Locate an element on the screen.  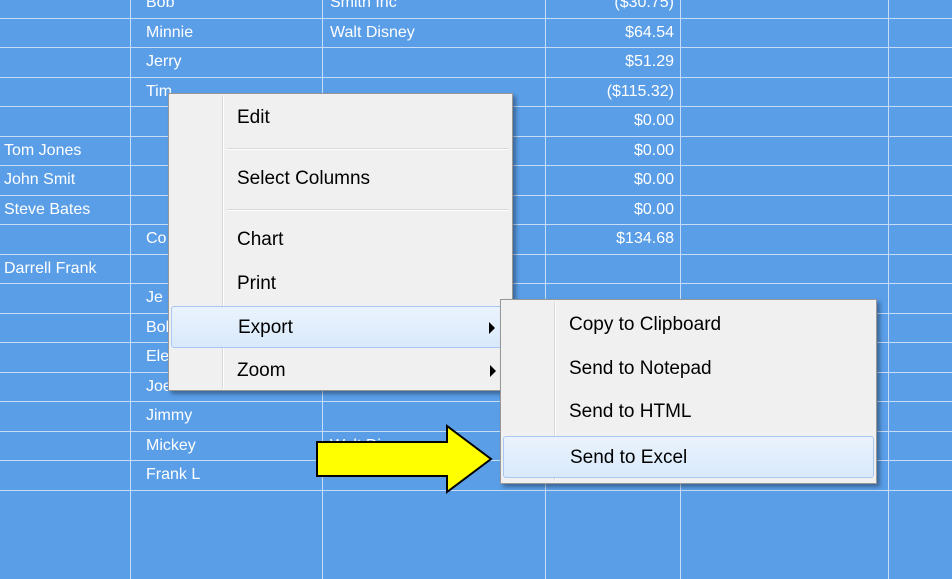
menu-item-print: Print is located at coordinates (340, 284).